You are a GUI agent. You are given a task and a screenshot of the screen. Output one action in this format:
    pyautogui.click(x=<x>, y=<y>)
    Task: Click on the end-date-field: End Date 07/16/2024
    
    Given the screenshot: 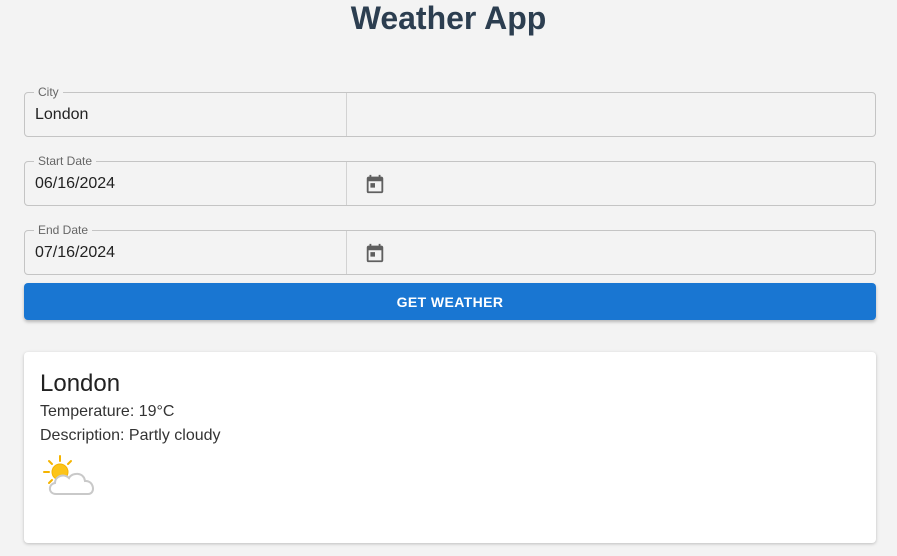 What is the action you would take?
    pyautogui.click(x=450, y=249)
    